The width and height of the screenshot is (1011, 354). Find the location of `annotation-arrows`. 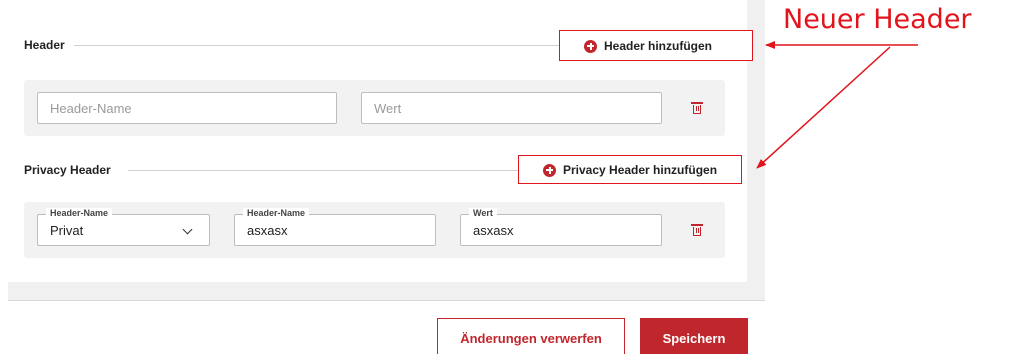

annotation-arrows is located at coordinates (837, 105).